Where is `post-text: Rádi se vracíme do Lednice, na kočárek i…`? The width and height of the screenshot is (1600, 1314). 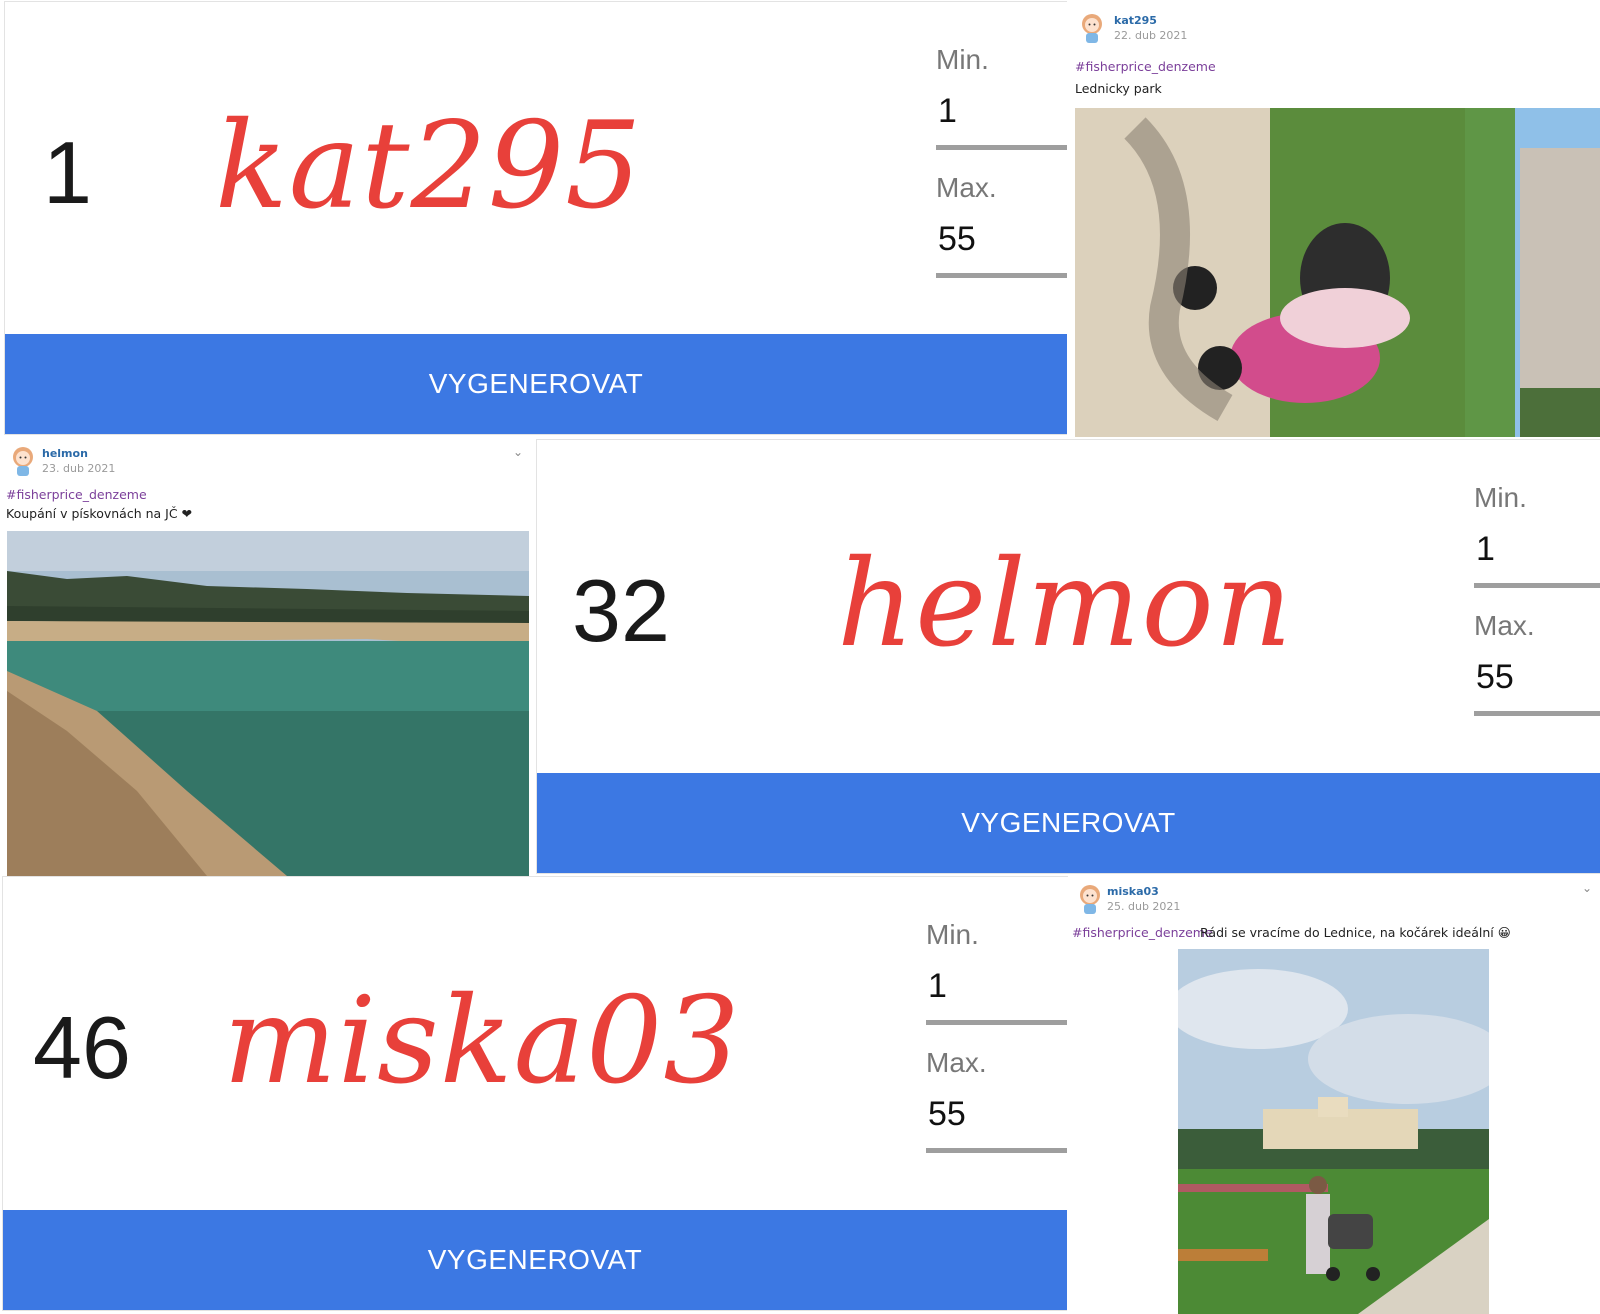
post-text: Rádi se vracíme do Lednice, na kočárek i… is located at coordinates (1355, 932).